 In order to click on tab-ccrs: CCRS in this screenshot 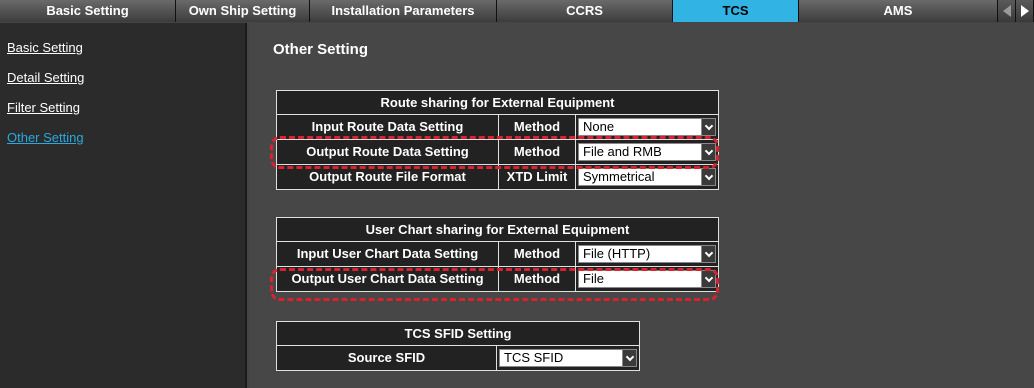, I will do `click(585, 11)`.